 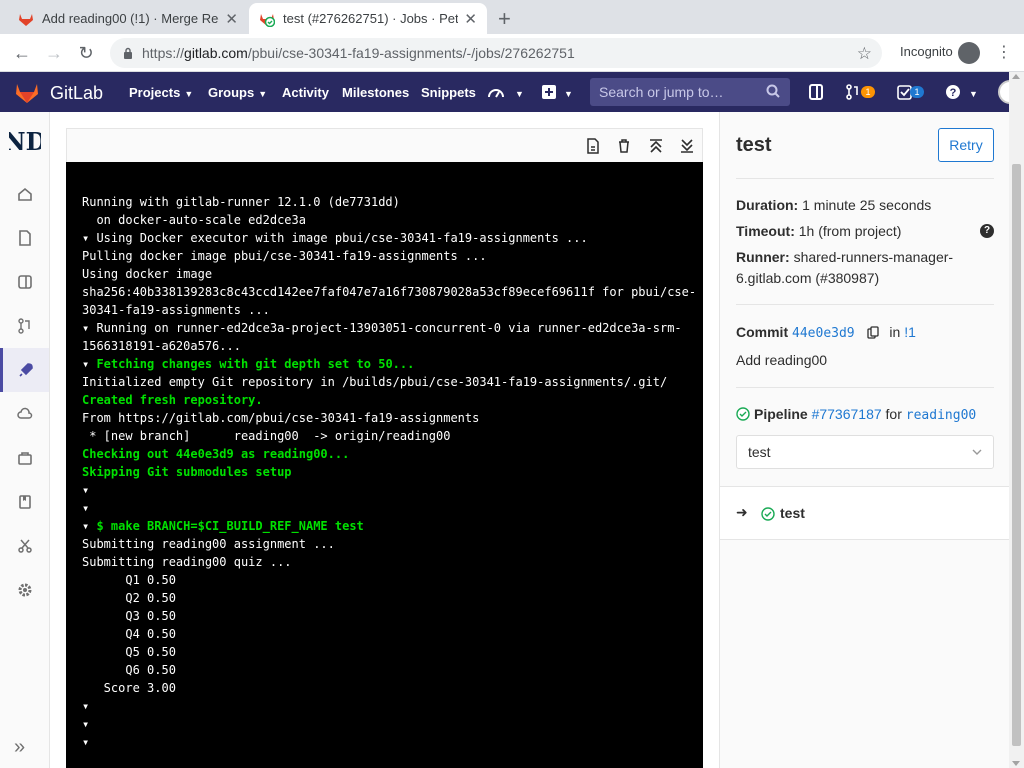 I want to click on nav-projects: Projects ▼, so click(x=161, y=92).